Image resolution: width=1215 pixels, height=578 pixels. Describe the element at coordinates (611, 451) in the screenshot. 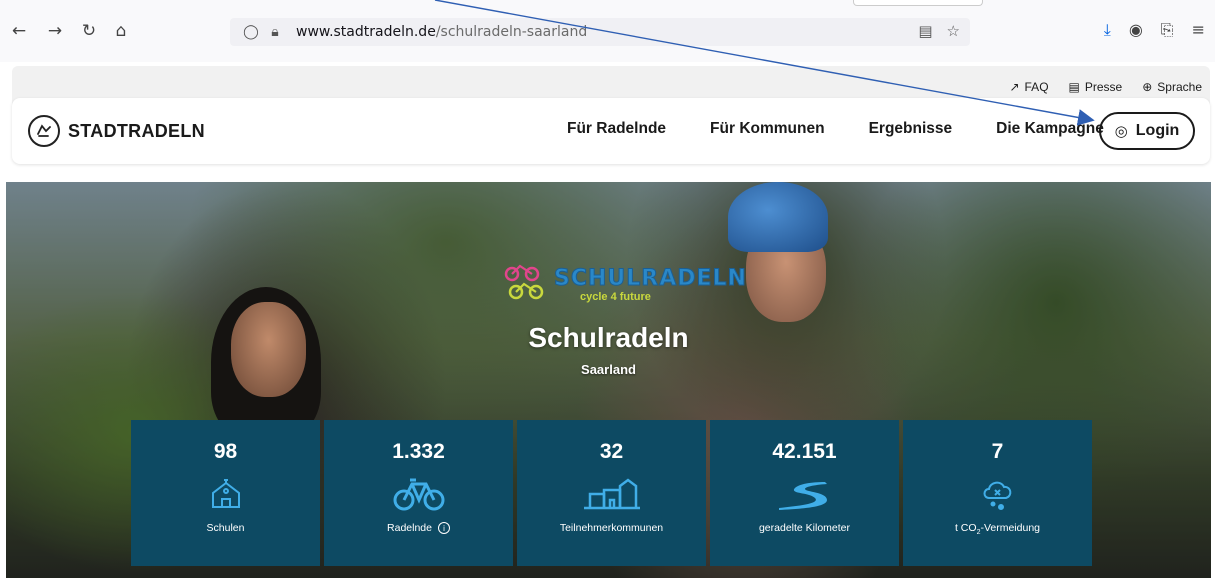

I see `stat-value: 32` at that location.